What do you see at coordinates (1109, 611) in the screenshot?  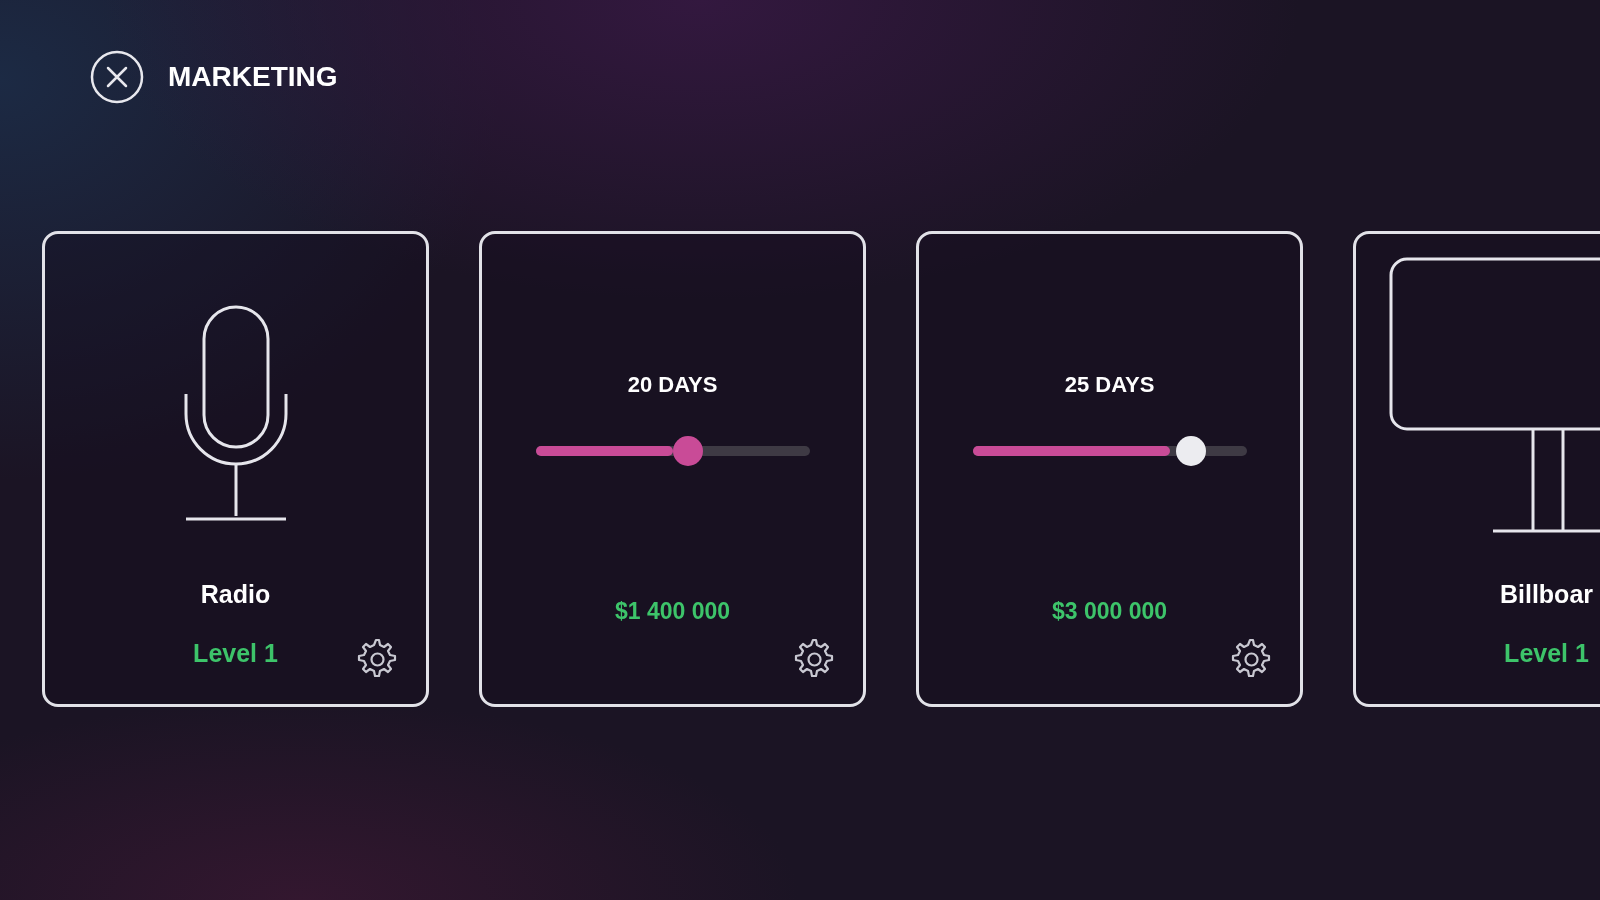 I see `price-label: $3 000 000` at bounding box center [1109, 611].